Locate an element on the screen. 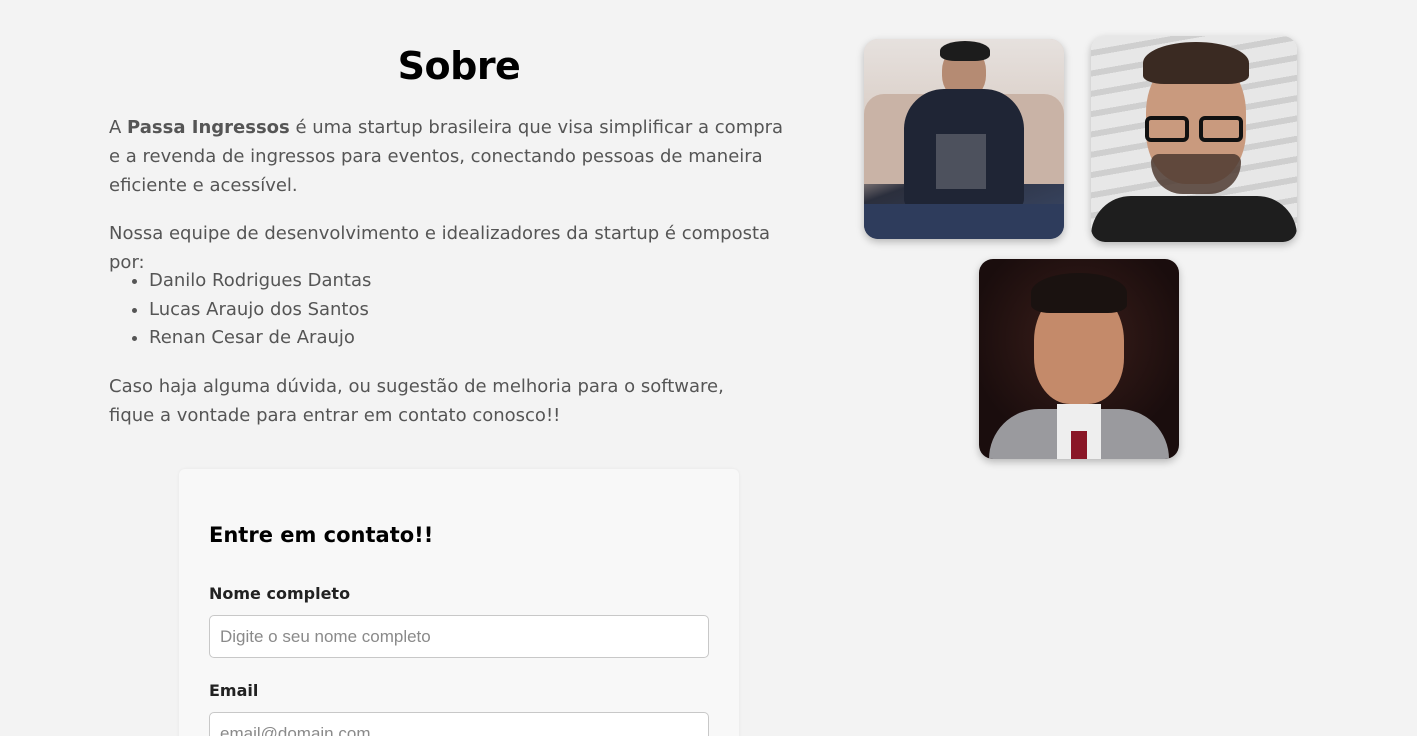  brand-name: Passa Ingressos is located at coordinates (208, 127).